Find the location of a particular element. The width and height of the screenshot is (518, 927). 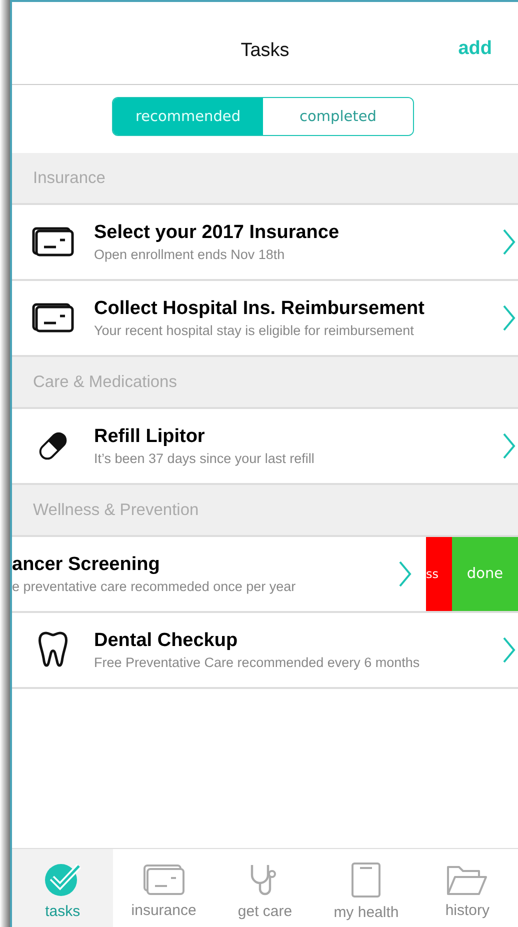

task-title: Collect Hospital Ins. Reimbursement is located at coordinates (260, 309).